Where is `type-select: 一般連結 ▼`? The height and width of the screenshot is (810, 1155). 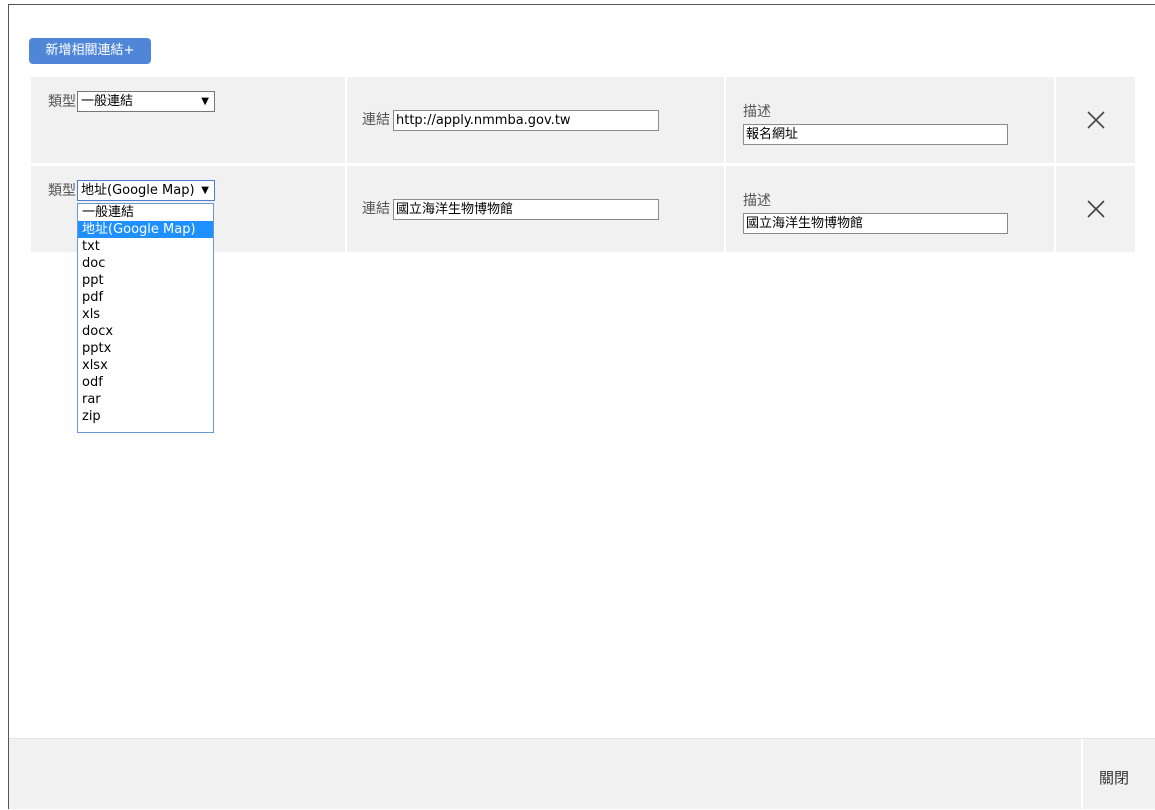 type-select: 一般連結 ▼ is located at coordinates (146, 101).